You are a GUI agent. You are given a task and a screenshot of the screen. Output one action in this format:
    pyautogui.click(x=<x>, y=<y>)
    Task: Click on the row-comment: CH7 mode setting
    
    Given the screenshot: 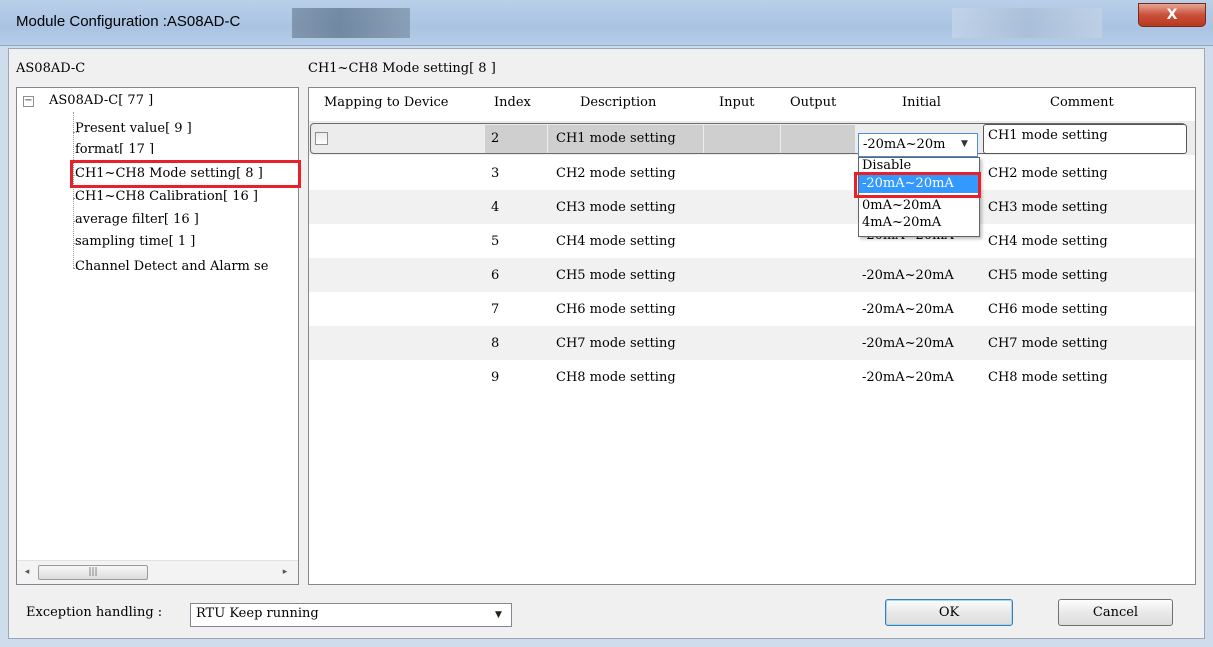 What is the action you would take?
    pyautogui.click(x=1048, y=343)
    